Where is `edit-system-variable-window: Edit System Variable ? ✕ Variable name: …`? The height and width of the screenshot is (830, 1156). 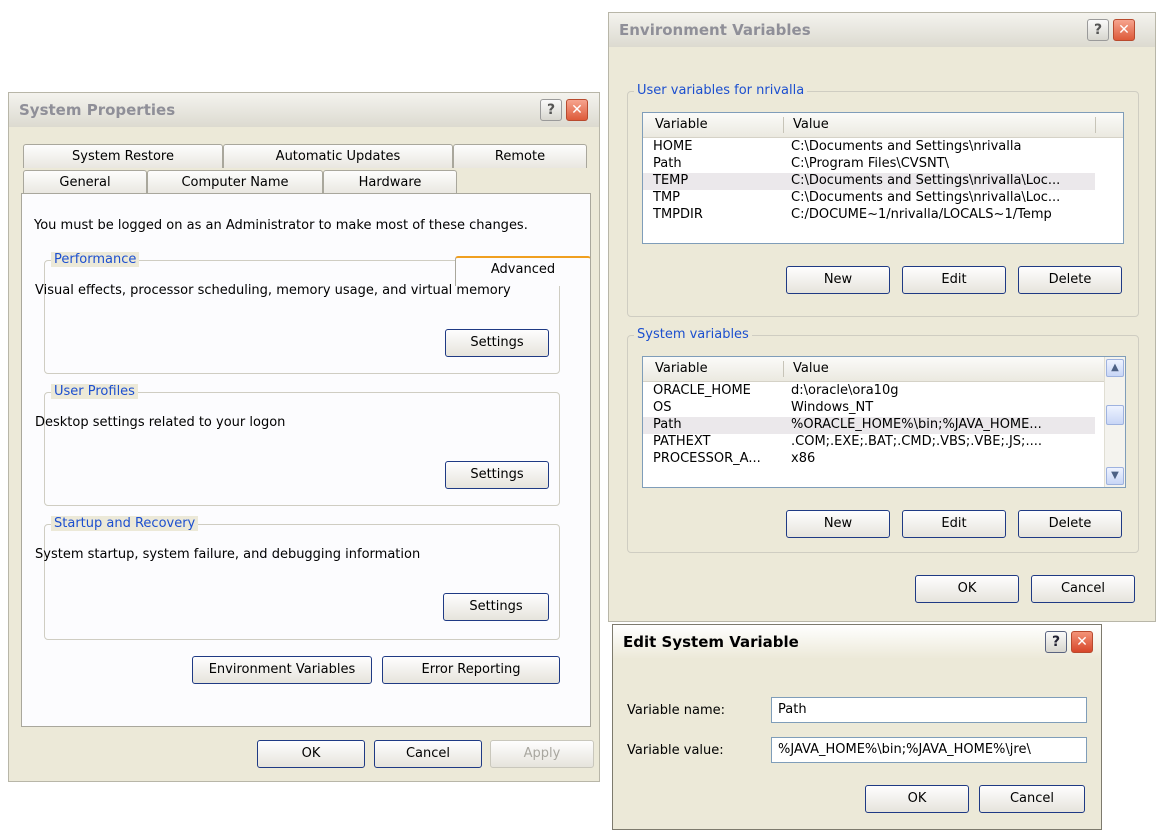 edit-system-variable-window: Edit System Variable ? ✕ Variable name: … is located at coordinates (857, 727).